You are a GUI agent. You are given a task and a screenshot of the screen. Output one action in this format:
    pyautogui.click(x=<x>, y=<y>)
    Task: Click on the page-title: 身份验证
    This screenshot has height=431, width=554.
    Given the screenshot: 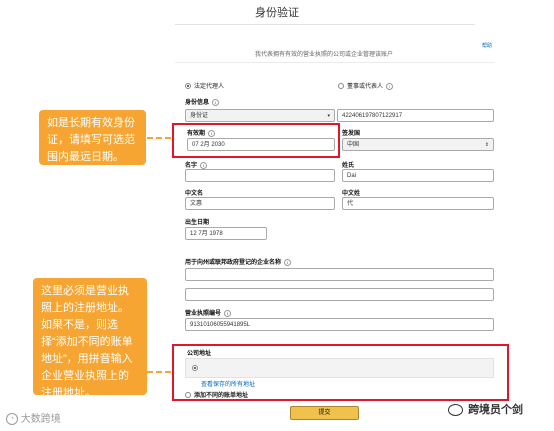 What is the action you would take?
    pyautogui.click(x=277, y=13)
    